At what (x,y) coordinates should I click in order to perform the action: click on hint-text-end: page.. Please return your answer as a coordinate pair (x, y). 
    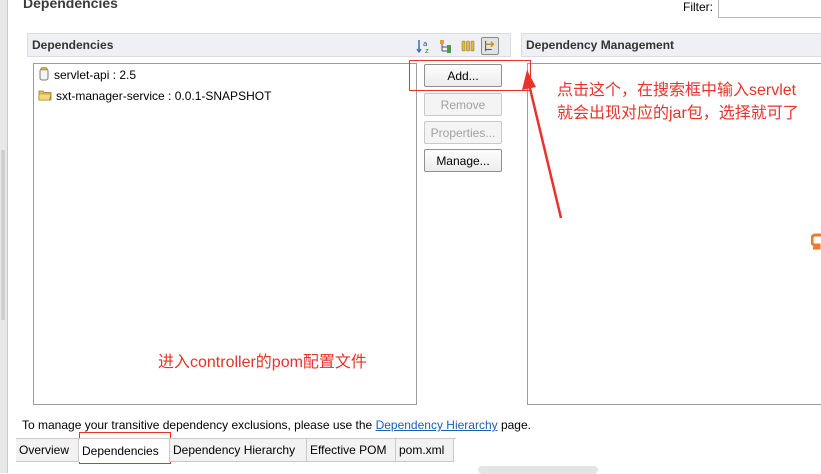
    Looking at the image, I should click on (514, 425).